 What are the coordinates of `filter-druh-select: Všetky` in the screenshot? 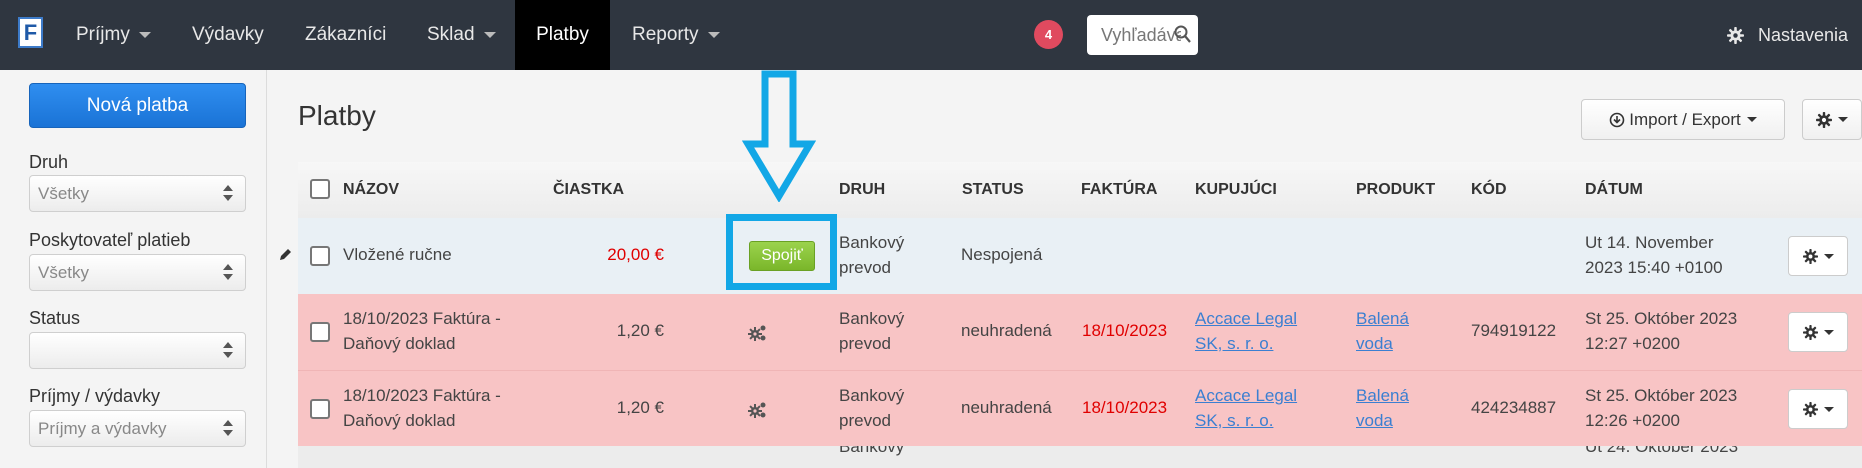 It's located at (137, 193).